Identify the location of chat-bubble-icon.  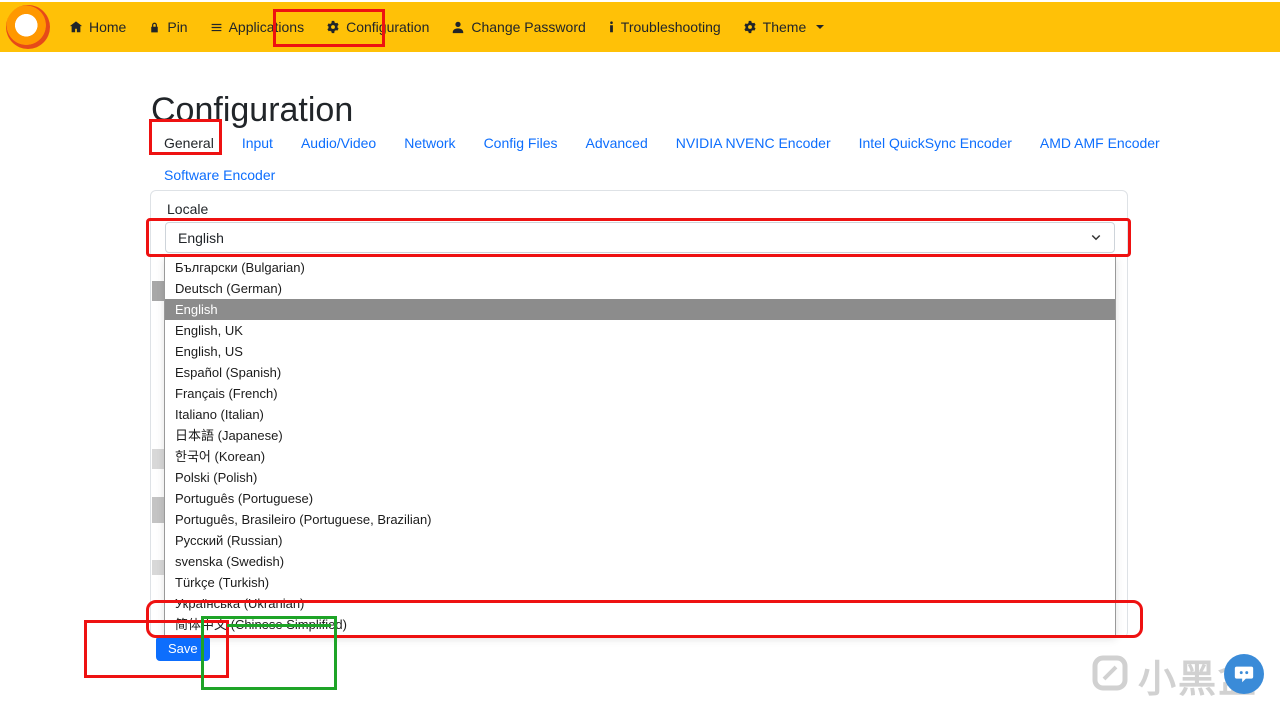
(1244, 674).